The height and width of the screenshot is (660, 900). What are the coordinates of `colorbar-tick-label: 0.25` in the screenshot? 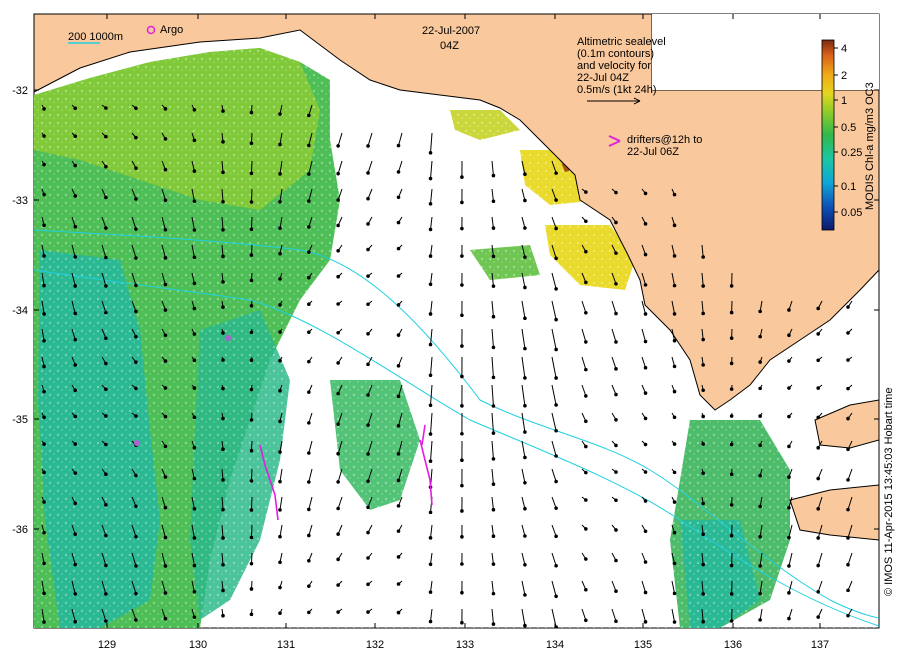 It's located at (851, 153).